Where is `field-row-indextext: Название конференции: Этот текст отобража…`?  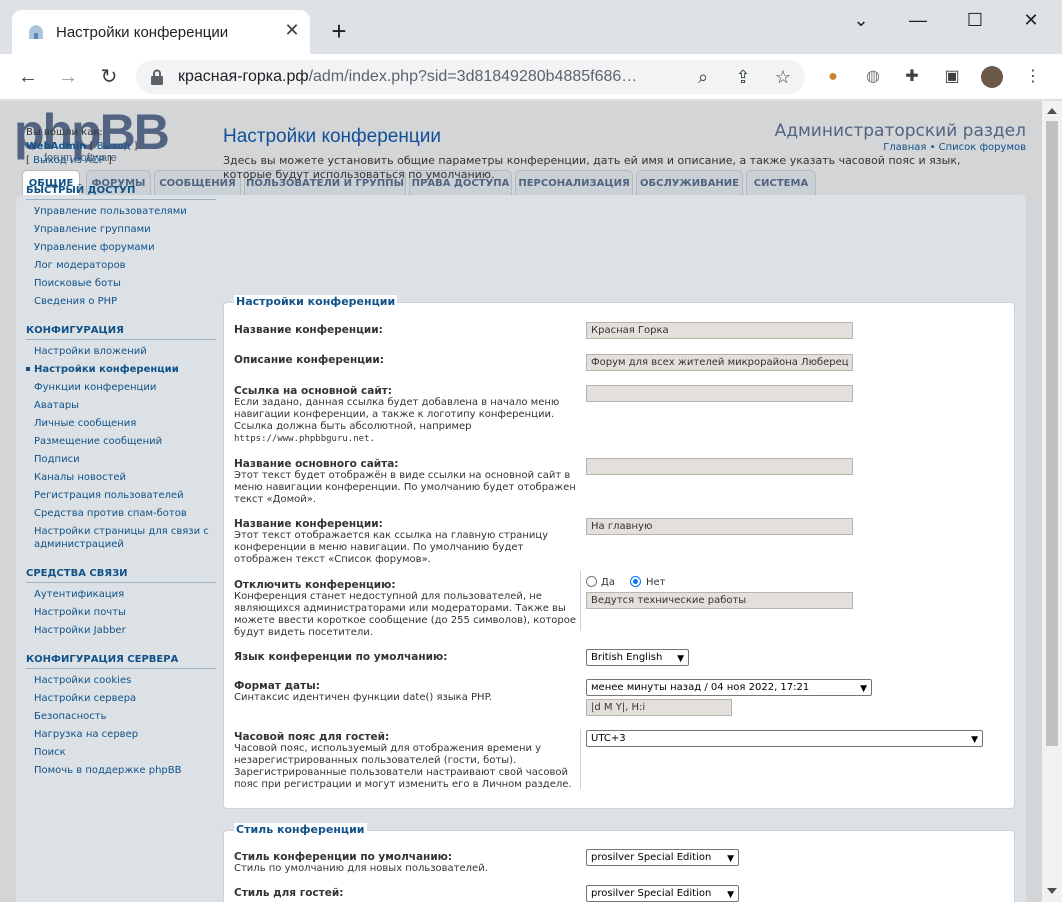 field-row-indextext: Название конференции: Этот текст отобража… is located at coordinates (619, 543).